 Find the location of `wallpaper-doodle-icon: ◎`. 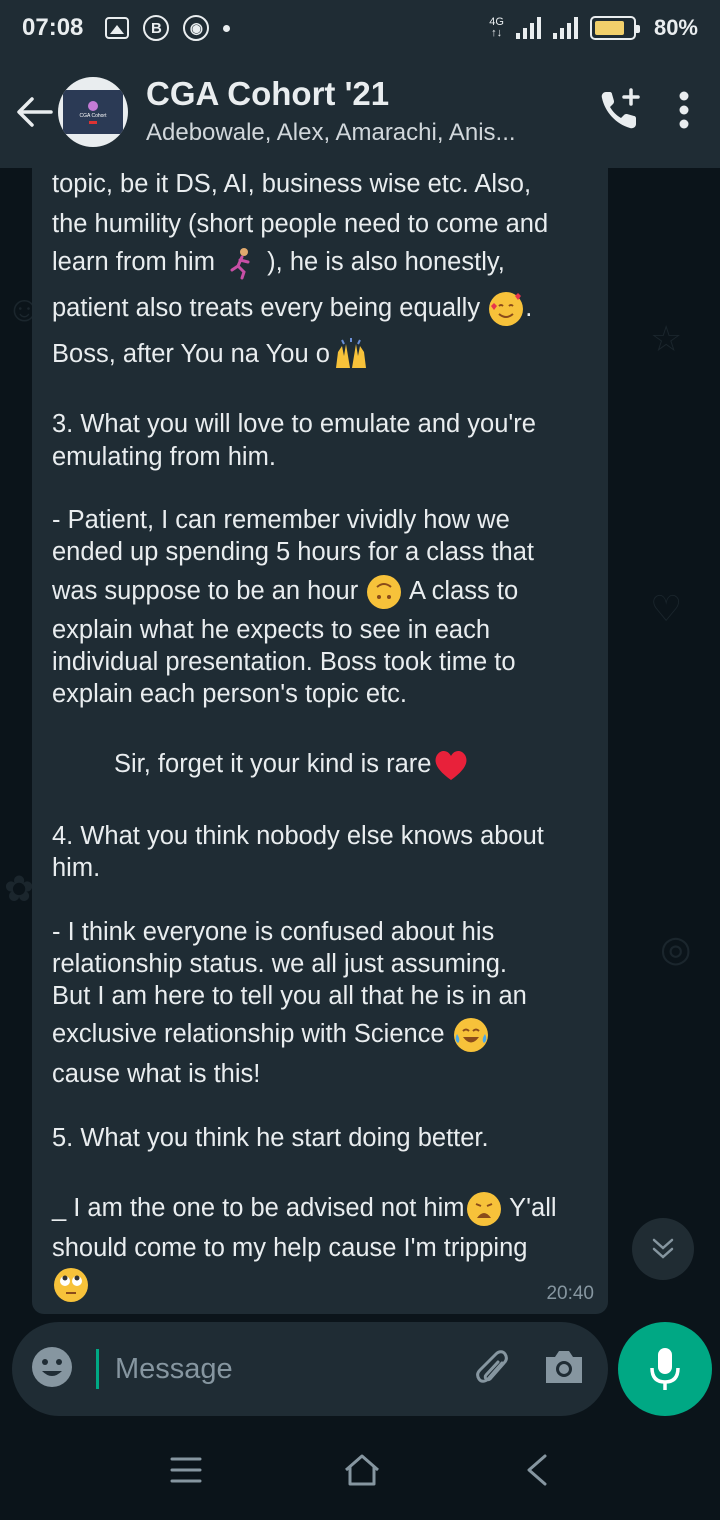

wallpaper-doodle-icon: ◎ is located at coordinates (676, 948).